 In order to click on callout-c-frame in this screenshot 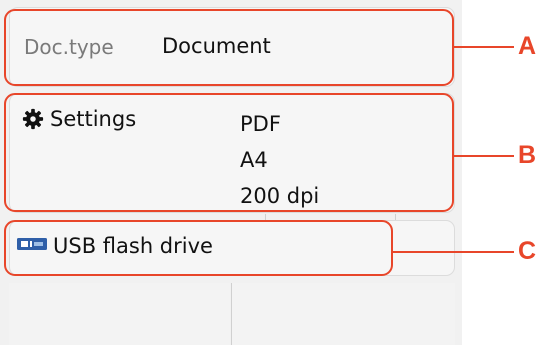, I will do `click(198, 248)`.